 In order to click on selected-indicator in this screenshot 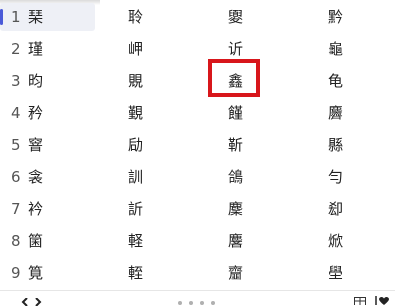, I will do `click(1, 17)`.